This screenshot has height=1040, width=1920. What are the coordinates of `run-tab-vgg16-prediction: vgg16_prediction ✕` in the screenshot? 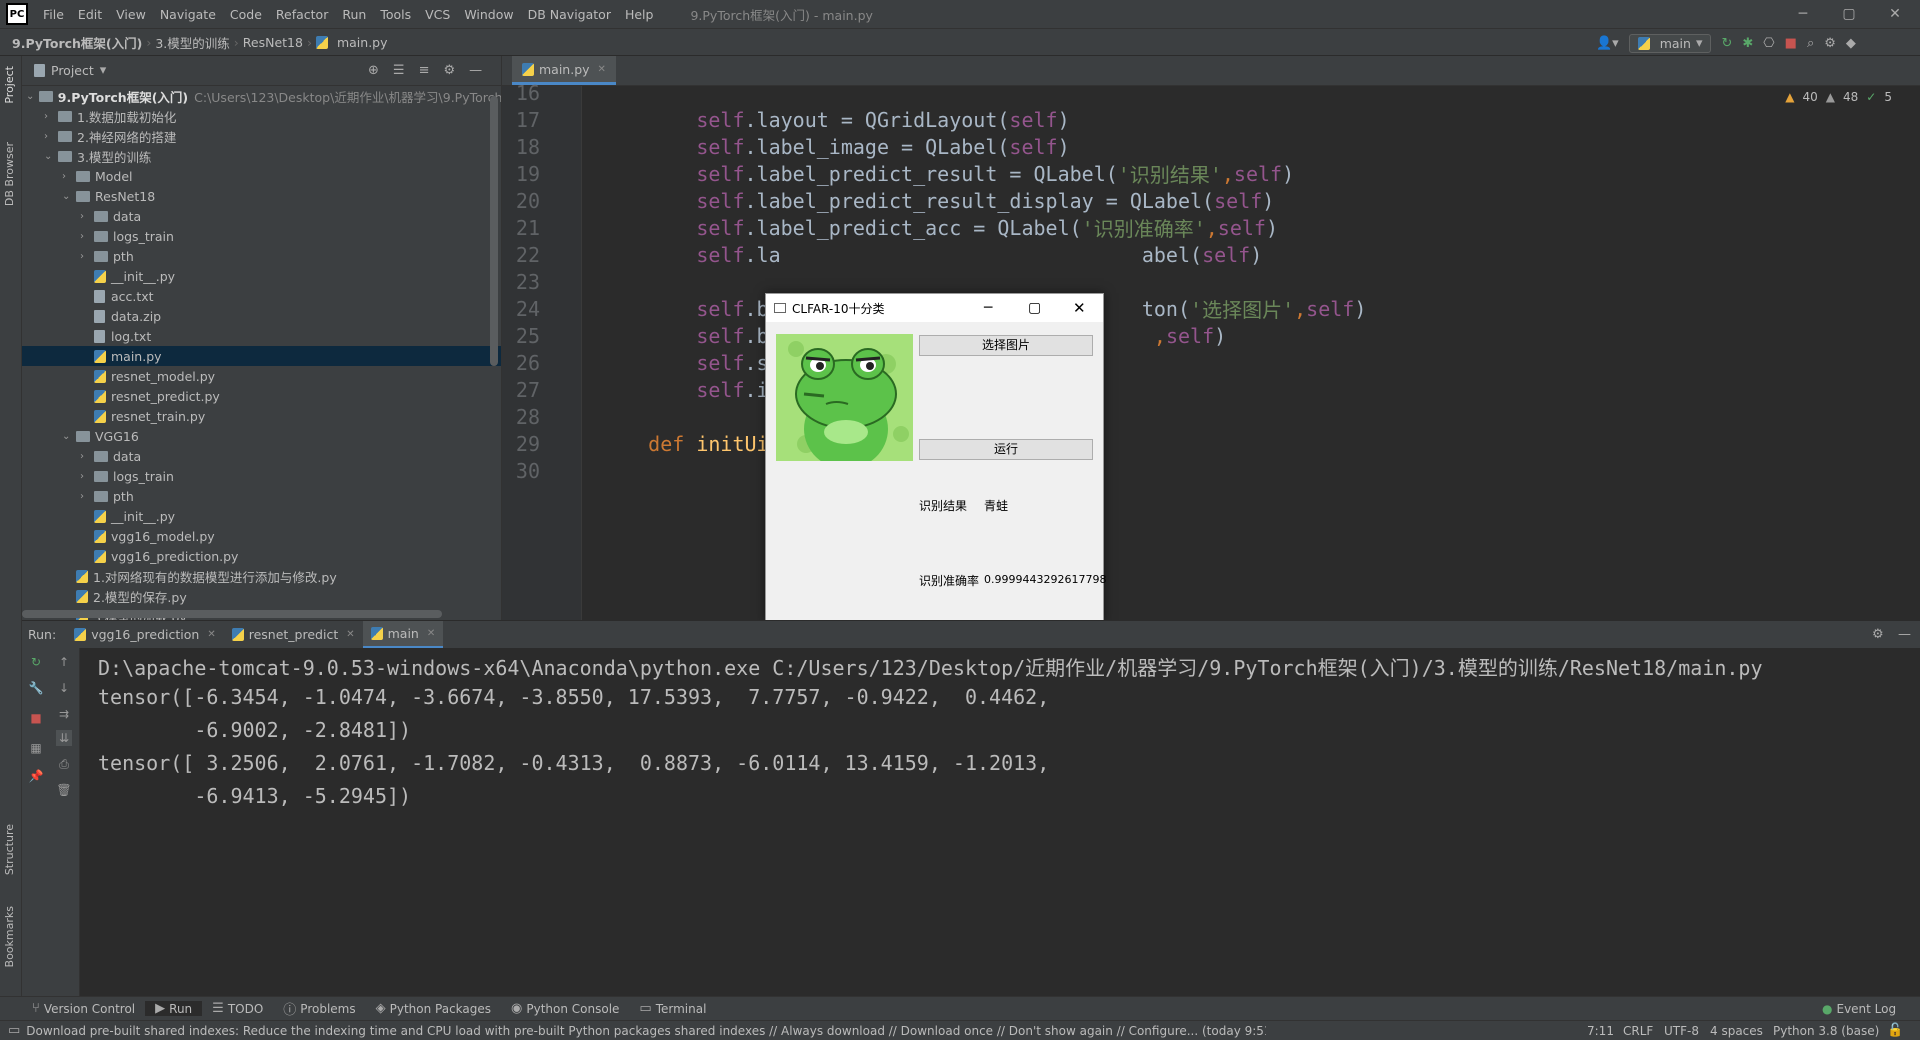 It's located at (145, 635).